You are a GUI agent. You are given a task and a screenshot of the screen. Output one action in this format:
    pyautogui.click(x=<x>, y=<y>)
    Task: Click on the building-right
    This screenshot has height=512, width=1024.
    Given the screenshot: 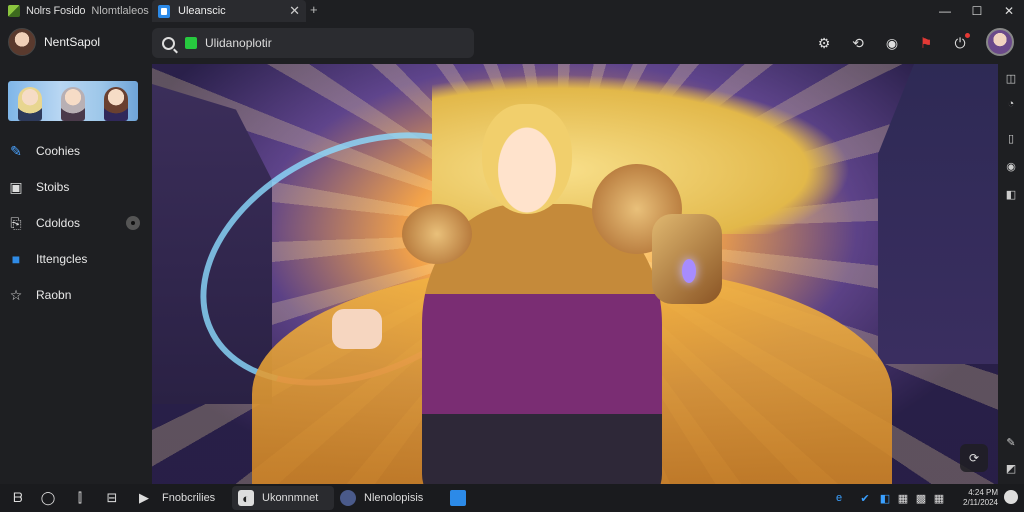 What is the action you would take?
    pyautogui.click(x=938, y=214)
    